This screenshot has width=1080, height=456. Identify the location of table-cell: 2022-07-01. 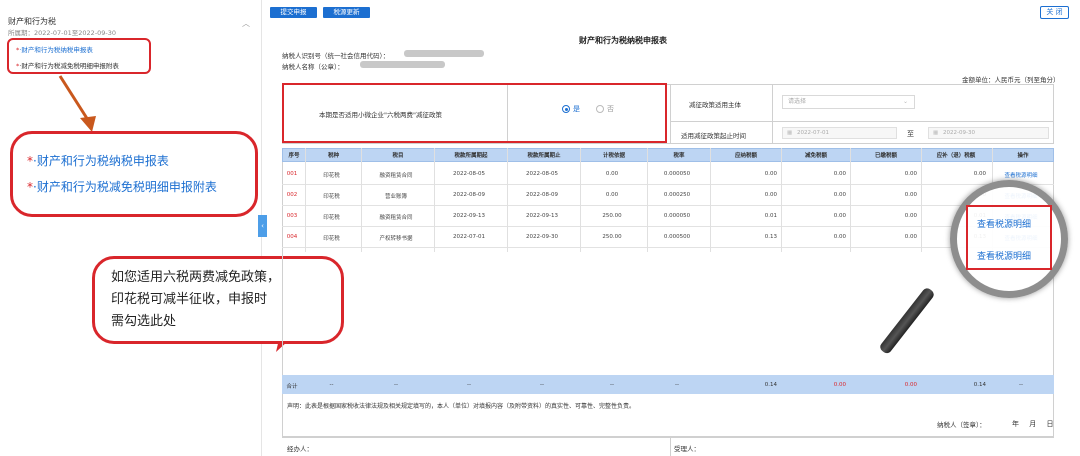
(469, 237).